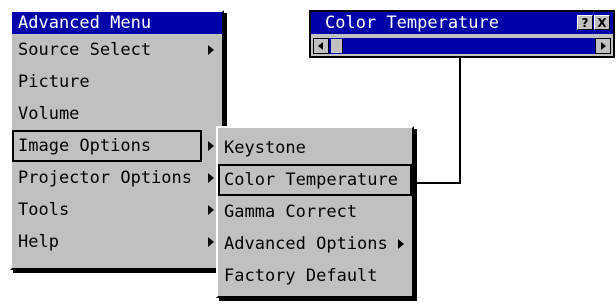 The width and height of the screenshot is (616, 305). I want to click on menu-item-picture: Picture, so click(117, 82).